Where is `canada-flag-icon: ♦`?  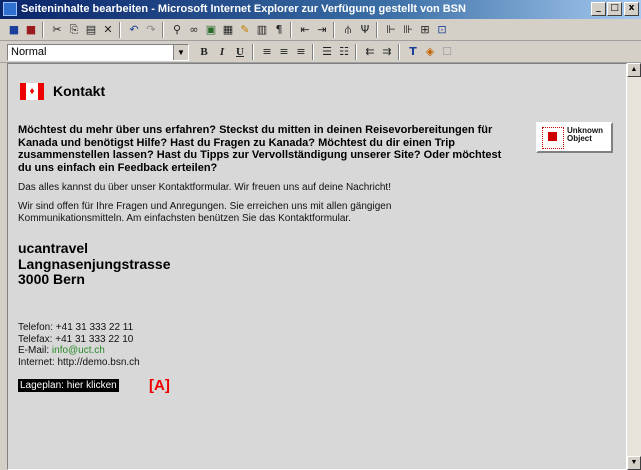 canada-flag-icon: ♦ is located at coordinates (32, 91).